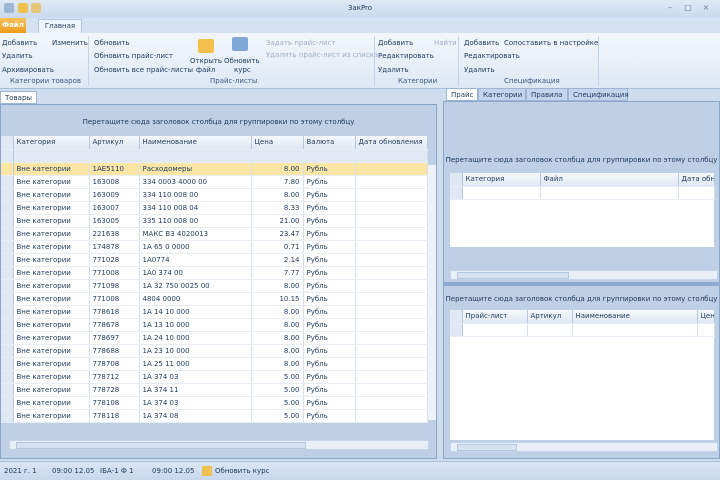  I want to click on column-header: Цена, so click(277, 143).